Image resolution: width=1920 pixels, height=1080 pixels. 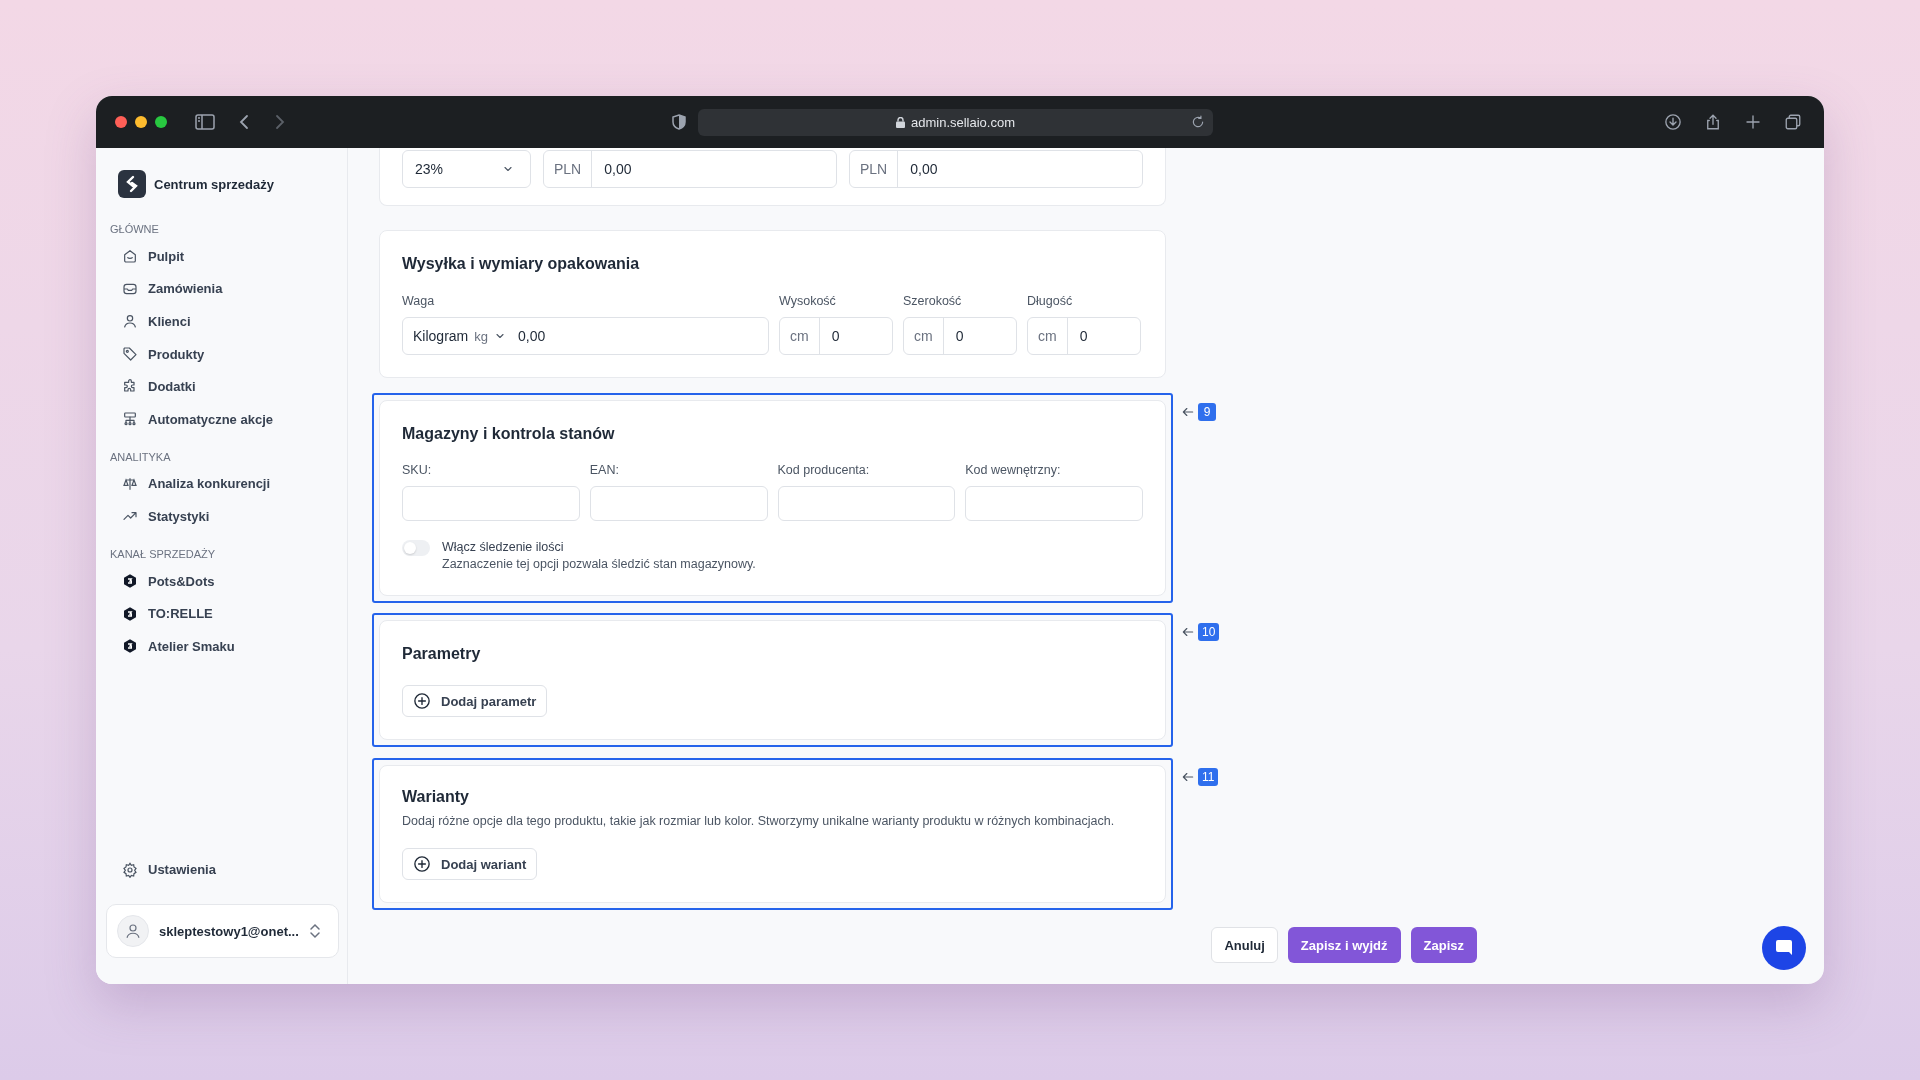 What do you see at coordinates (1713, 122) in the screenshot?
I see `share-icon` at bounding box center [1713, 122].